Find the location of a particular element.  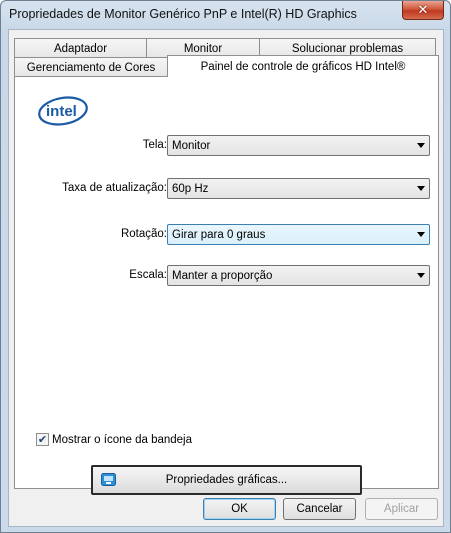

checkmark-icon: ✔ is located at coordinates (42, 439).